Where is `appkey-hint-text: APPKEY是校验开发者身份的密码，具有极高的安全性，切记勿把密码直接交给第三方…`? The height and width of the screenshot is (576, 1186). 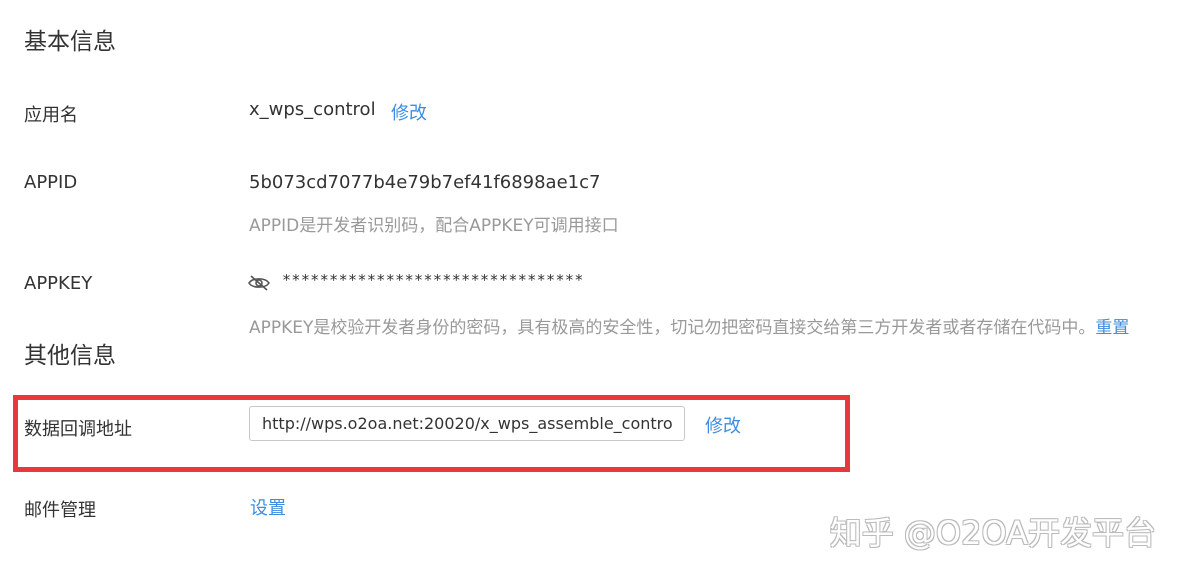
appkey-hint-text: APPKEY是校验开发者身份的密码，具有极高的安全性，切记勿把密码直接交给第三方… is located at coordinates (672, 328).